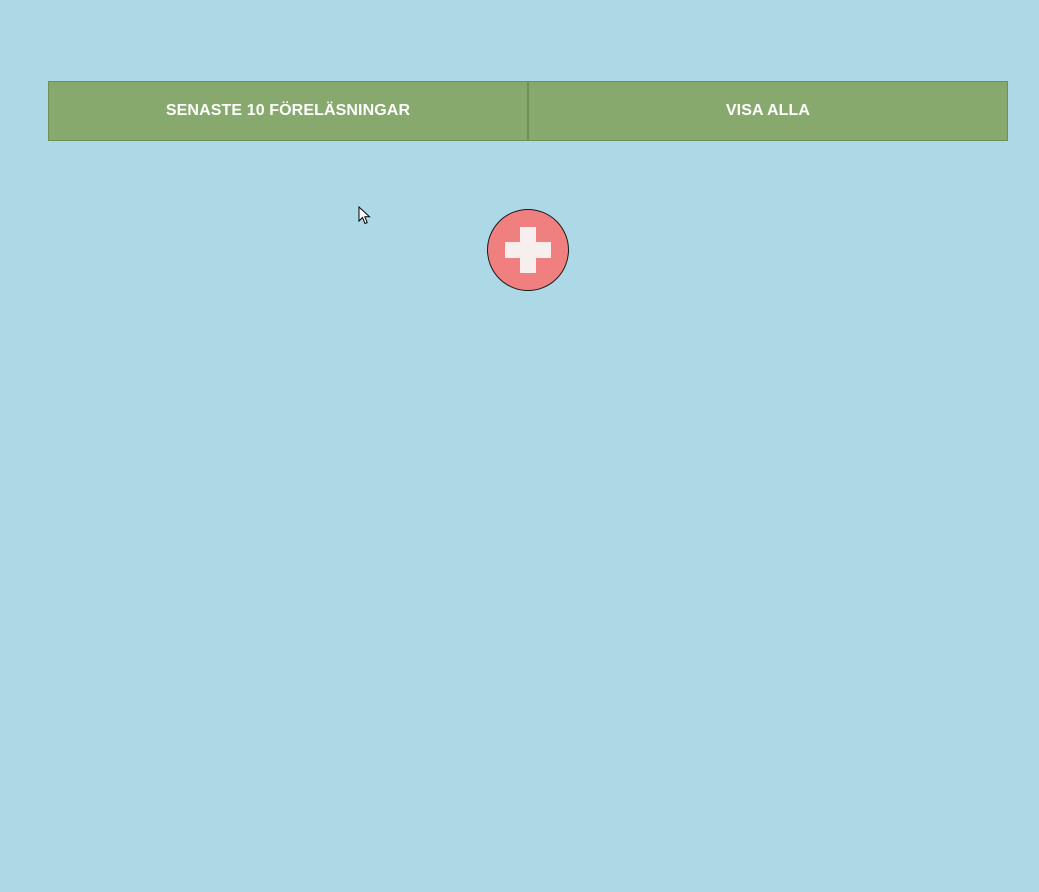  I want to click on tab-show-all: VISA ALLA, so click(768, 111).